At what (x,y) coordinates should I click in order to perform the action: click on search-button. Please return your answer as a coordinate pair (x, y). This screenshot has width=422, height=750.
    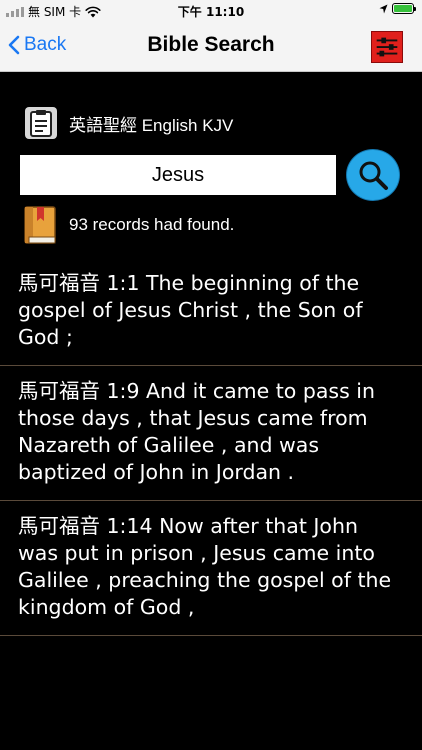
    Looking at the image, I should click on (373, 175).